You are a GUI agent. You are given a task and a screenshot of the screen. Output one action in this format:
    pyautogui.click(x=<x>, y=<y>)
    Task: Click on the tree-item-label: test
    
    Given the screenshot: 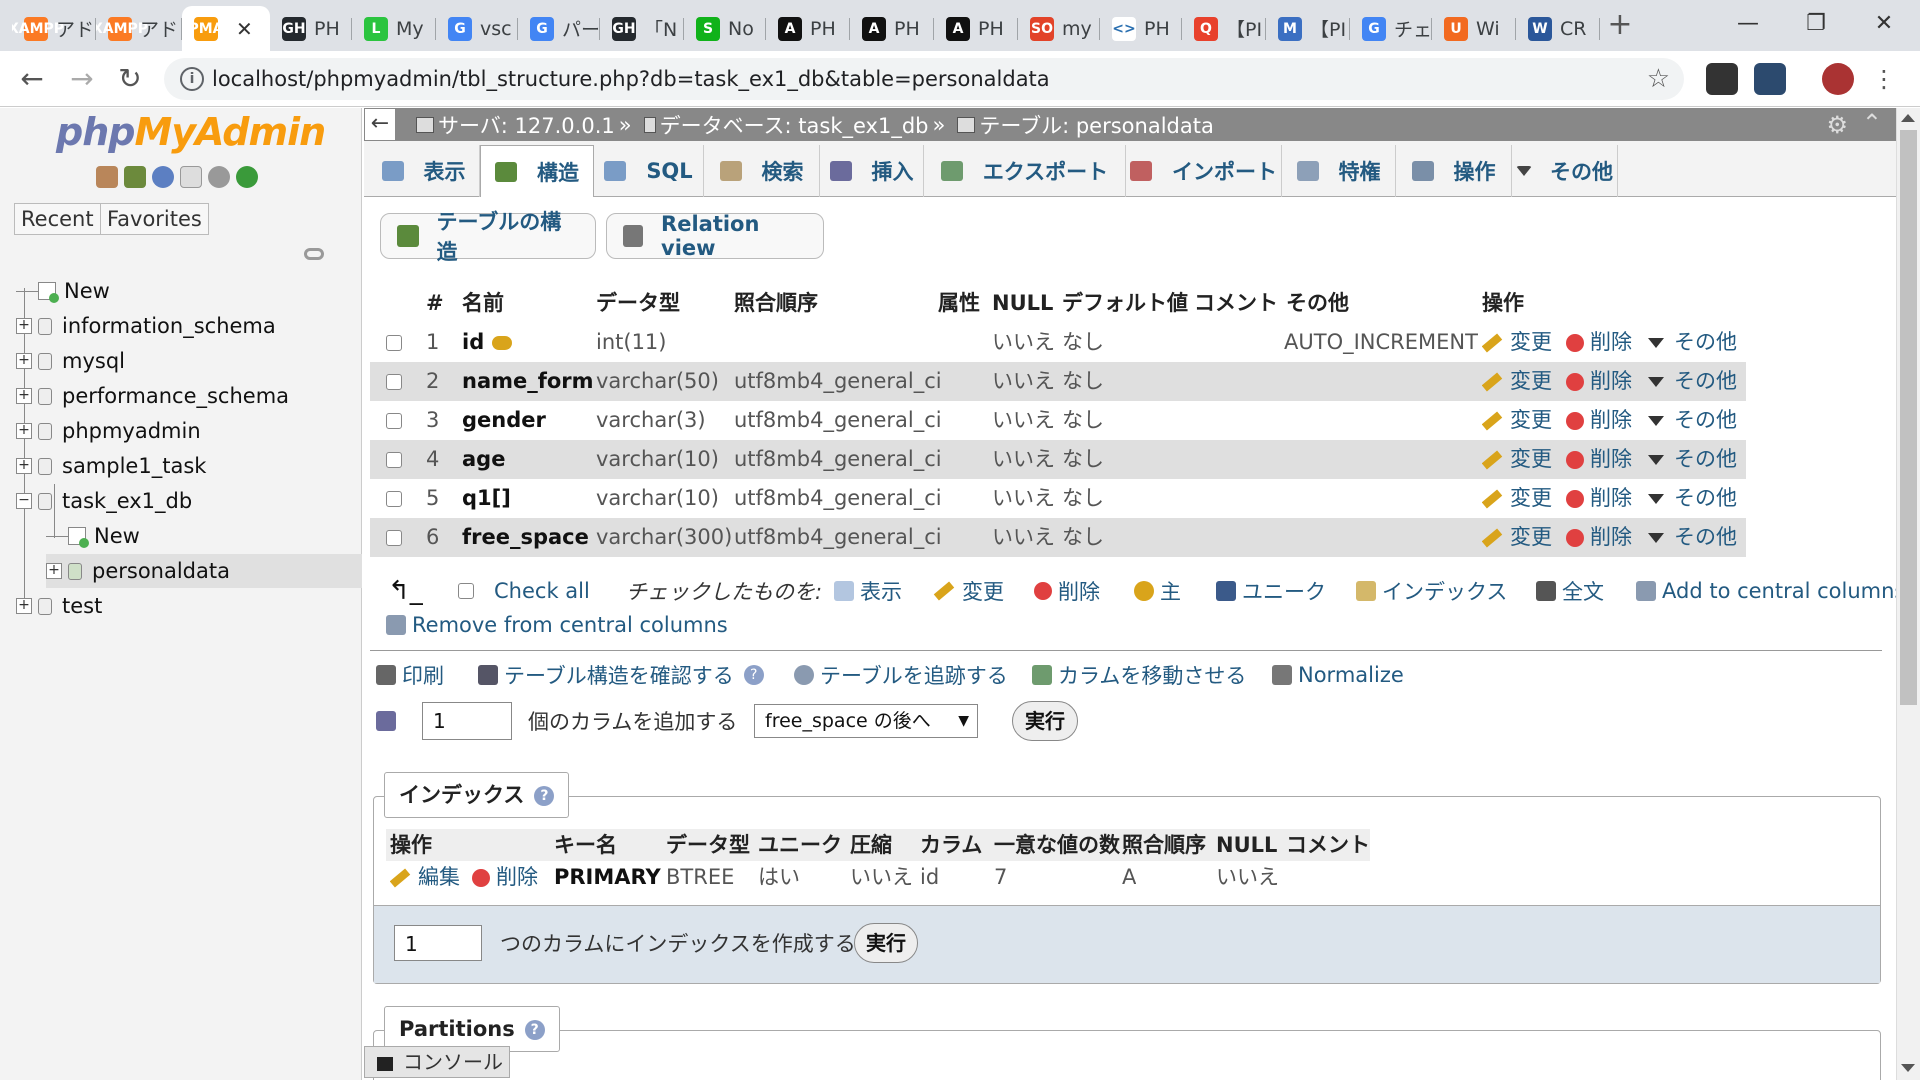 What is the action you would take?
    pyautogui.click(x=82, y=606)
    